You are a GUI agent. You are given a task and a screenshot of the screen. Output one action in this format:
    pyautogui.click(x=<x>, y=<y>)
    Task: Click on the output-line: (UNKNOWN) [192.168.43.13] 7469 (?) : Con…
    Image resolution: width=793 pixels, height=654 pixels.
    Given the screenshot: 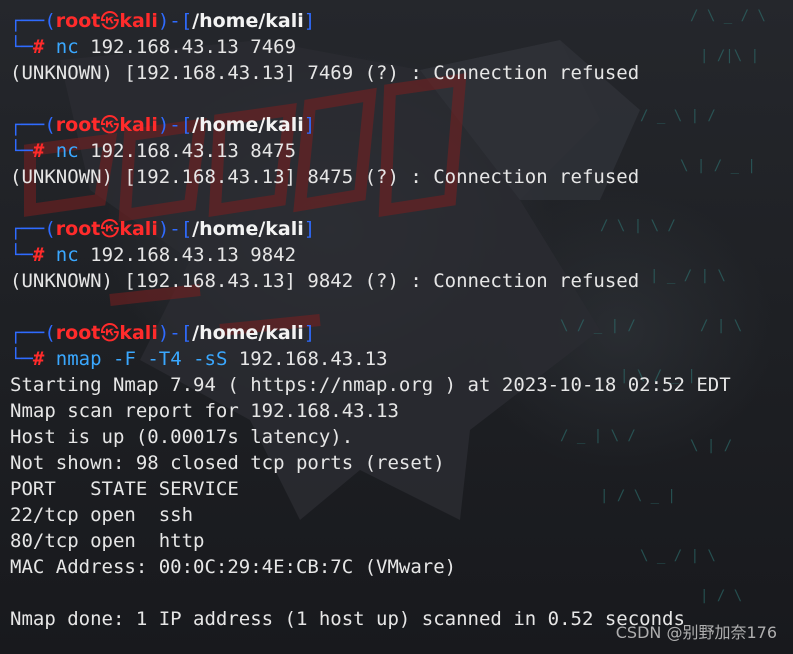 What is the action you would take?
    pyautogui.click(x=325, y=73)
    